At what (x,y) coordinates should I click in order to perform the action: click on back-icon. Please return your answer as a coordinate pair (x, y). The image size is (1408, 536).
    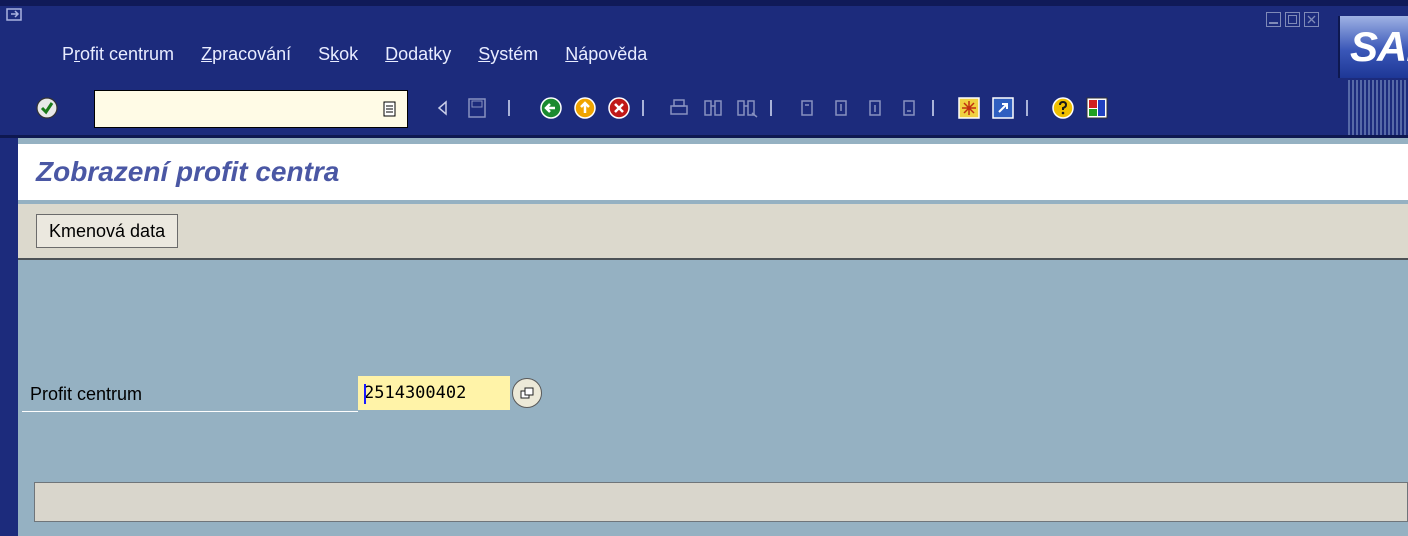
    Looking at the image, I should click on (551, 108).